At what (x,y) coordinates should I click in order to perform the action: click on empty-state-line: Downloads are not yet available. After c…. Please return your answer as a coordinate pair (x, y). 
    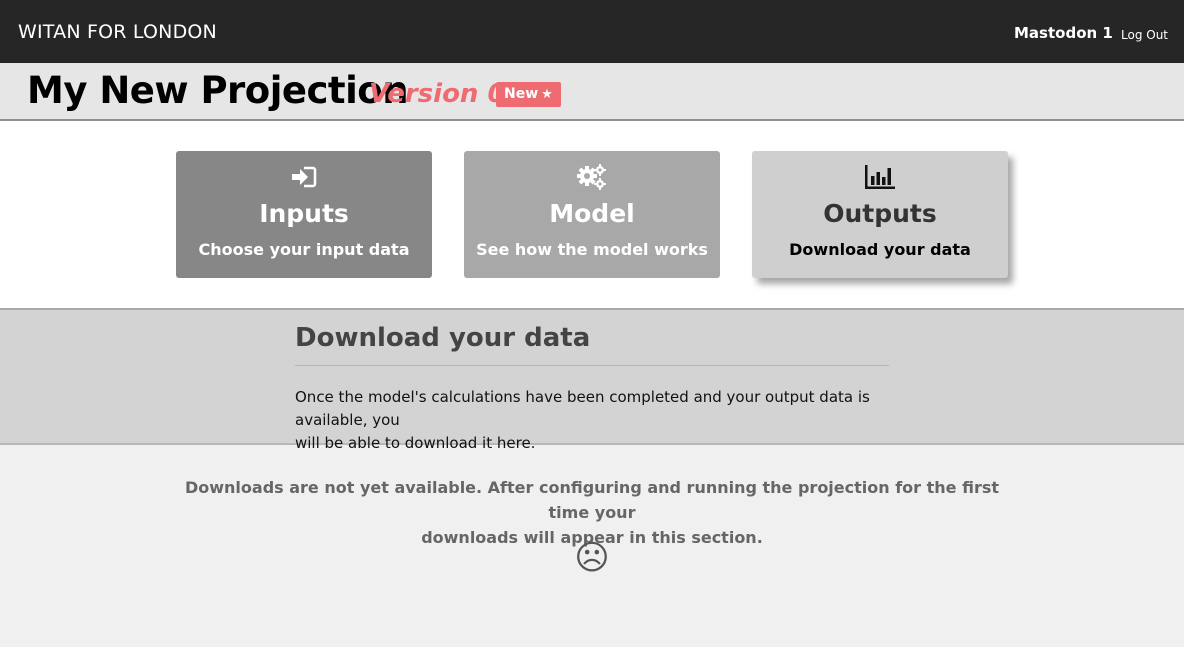
    Looking at the image, I should click on (592, 500).